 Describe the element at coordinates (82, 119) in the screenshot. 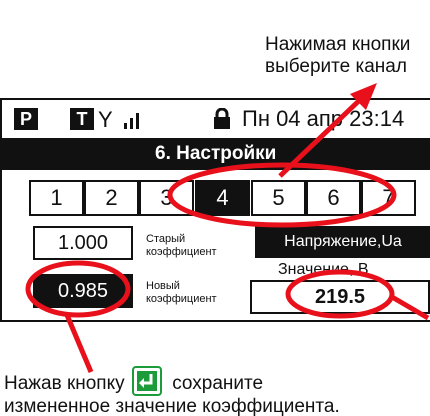

I see `tool-icon: T` at that location.